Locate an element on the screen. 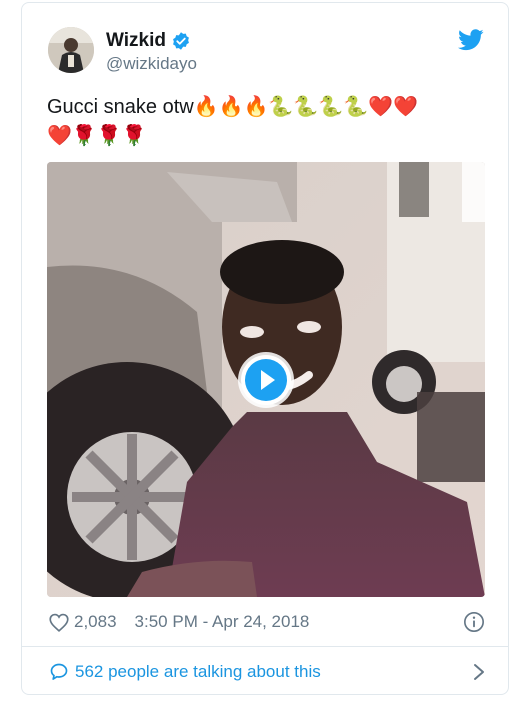 The image size is (531, 720). author-handle: @wizkidayo is located at coordinates (151, 64).